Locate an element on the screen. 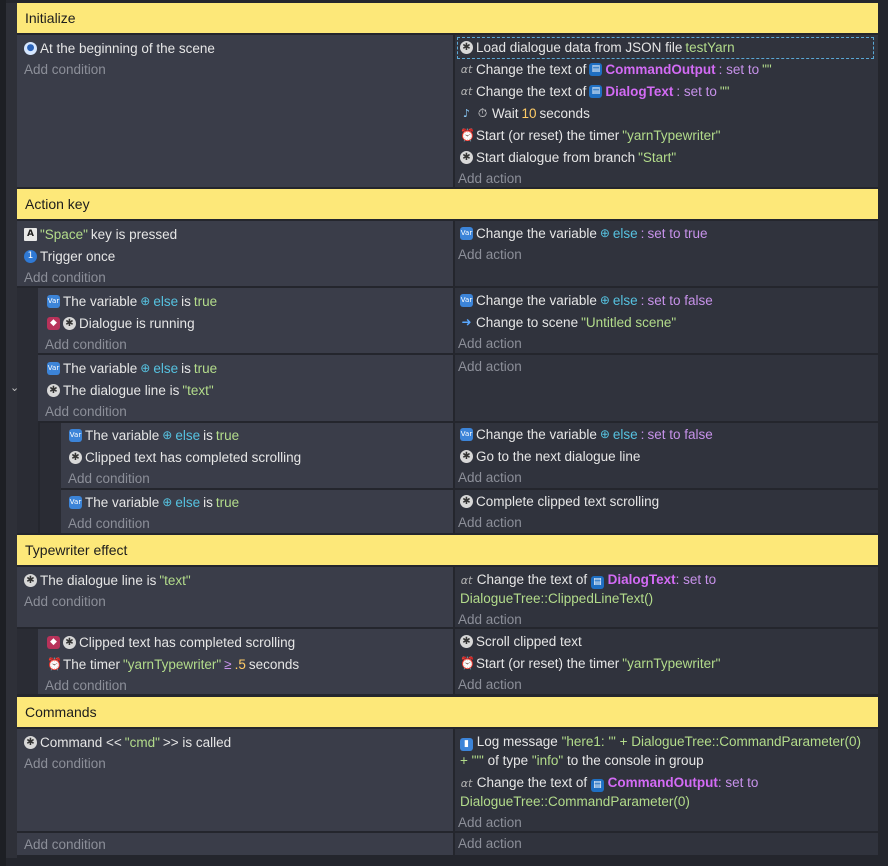 This screenshot has width=888, height=866. stopwatch-icon: ⏱ is located at coordinates (482, 112).